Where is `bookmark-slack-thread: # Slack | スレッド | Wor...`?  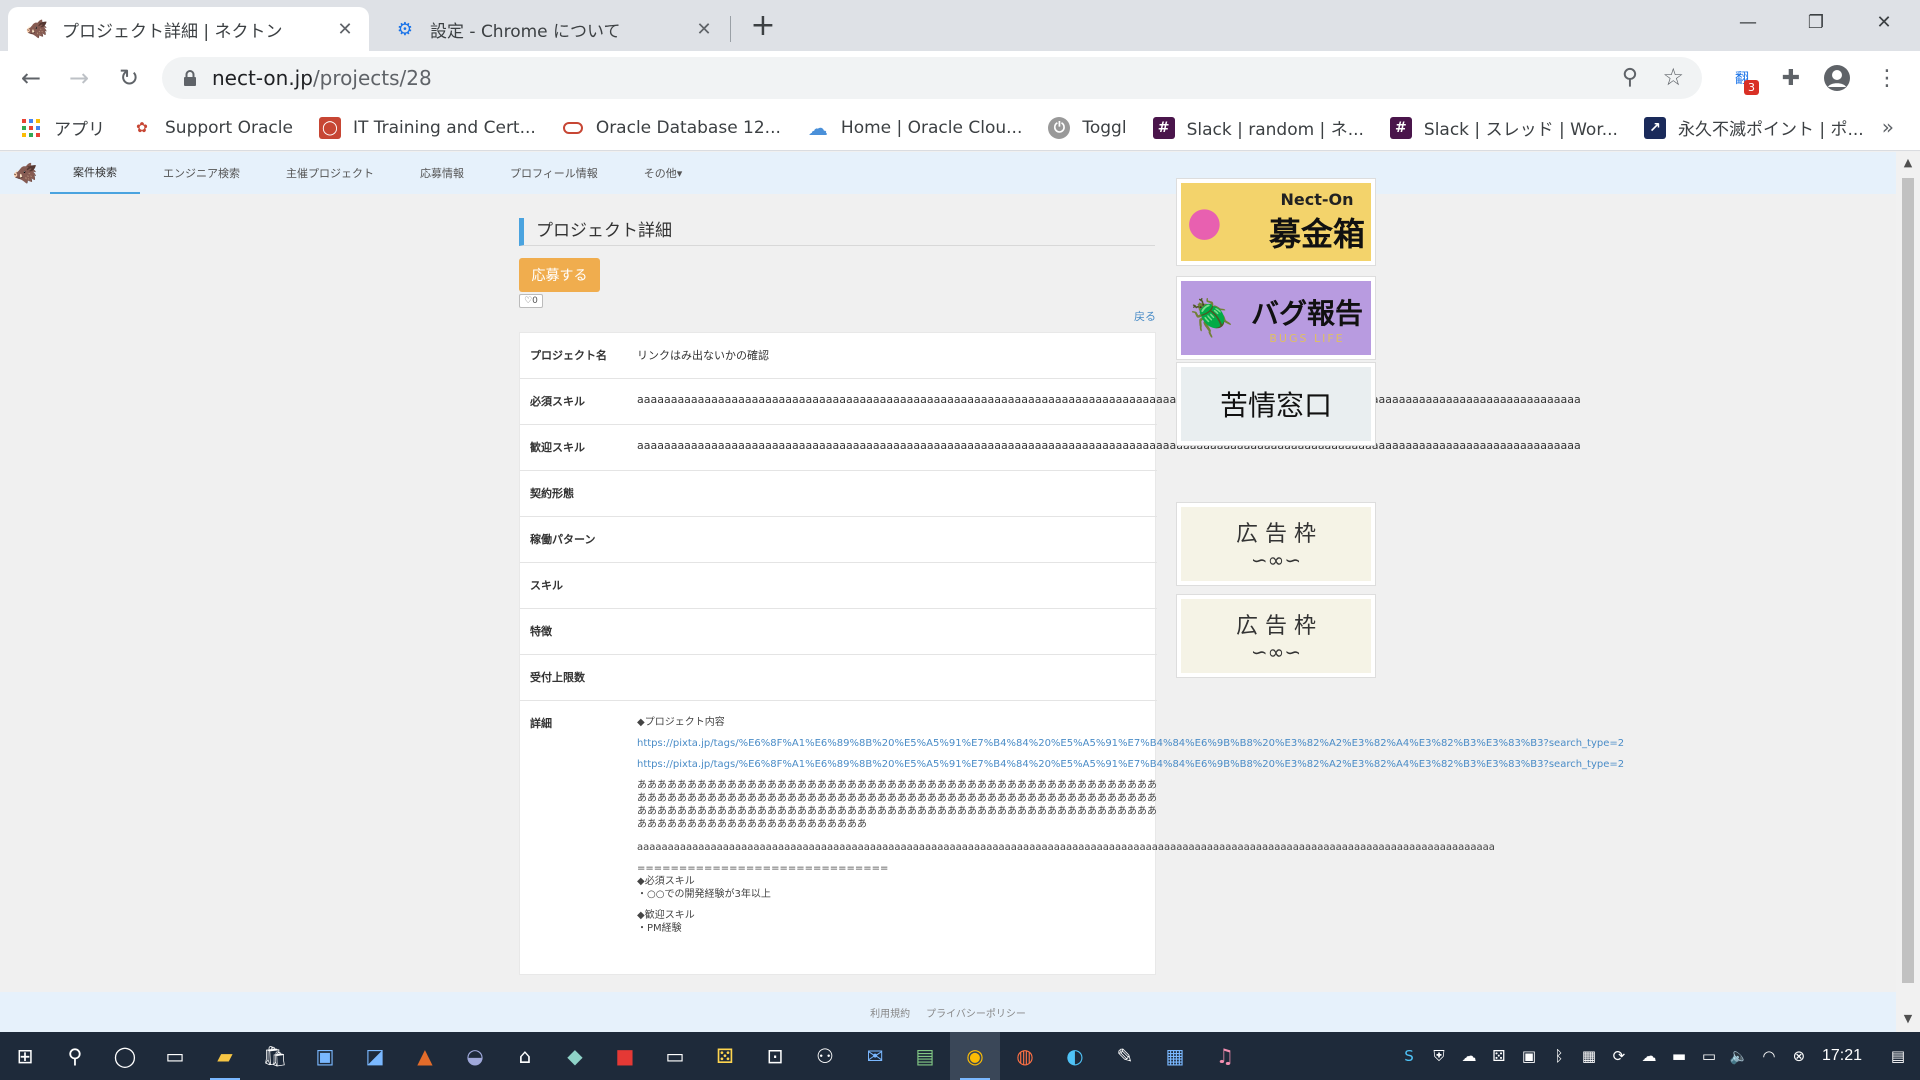 bookmark-slack-thread: # Slack | スレッド | Wor... is located at coordinates (1503, 127).